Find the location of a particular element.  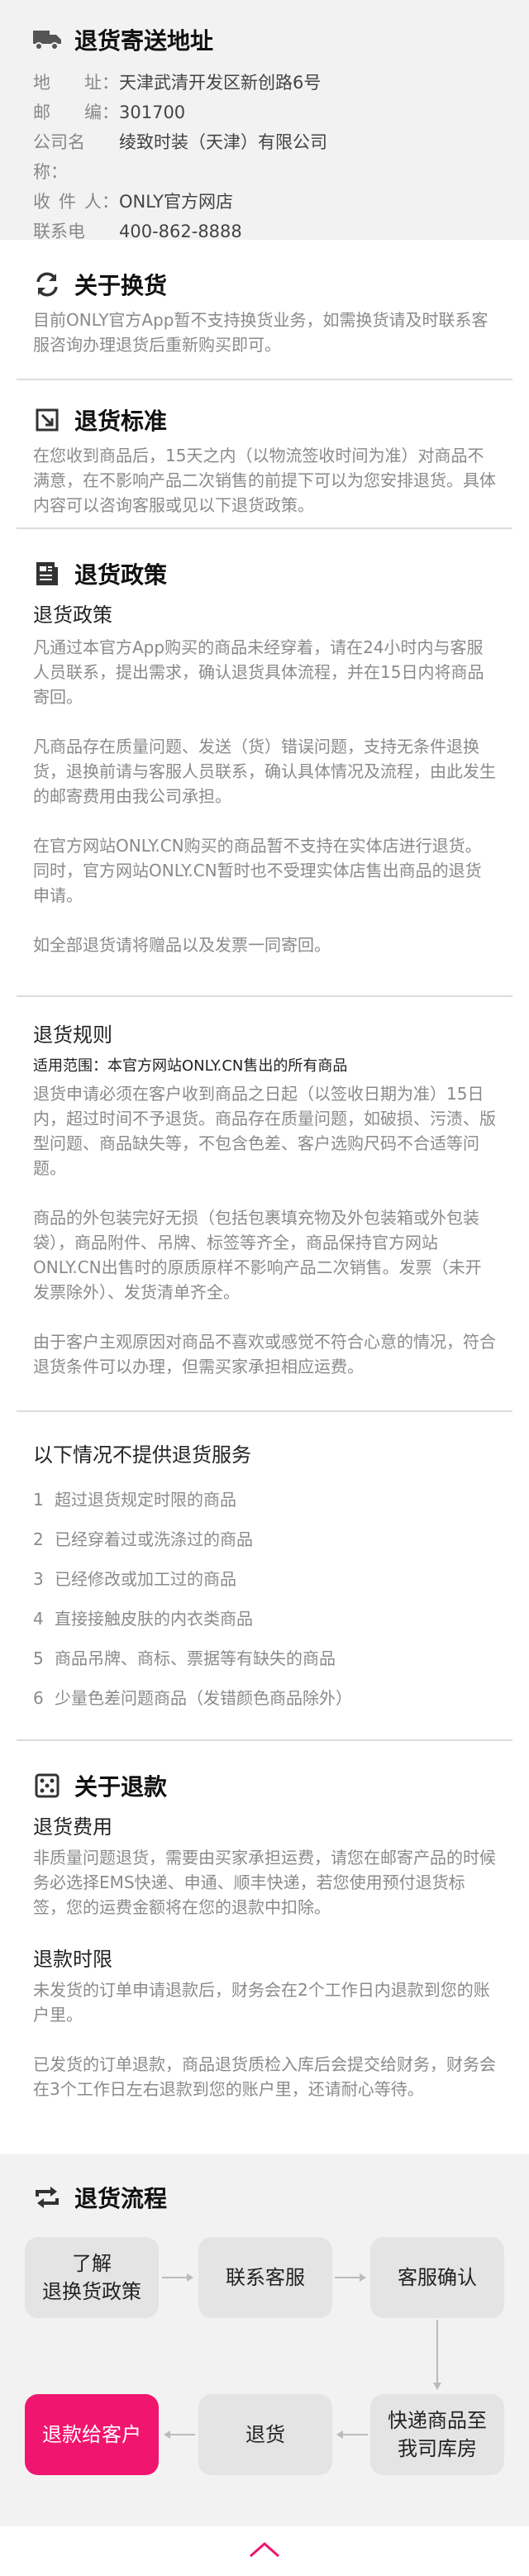

list-item: 2 已经穿着过或洗涤过的商品 is located at coordinates (143, 1539).